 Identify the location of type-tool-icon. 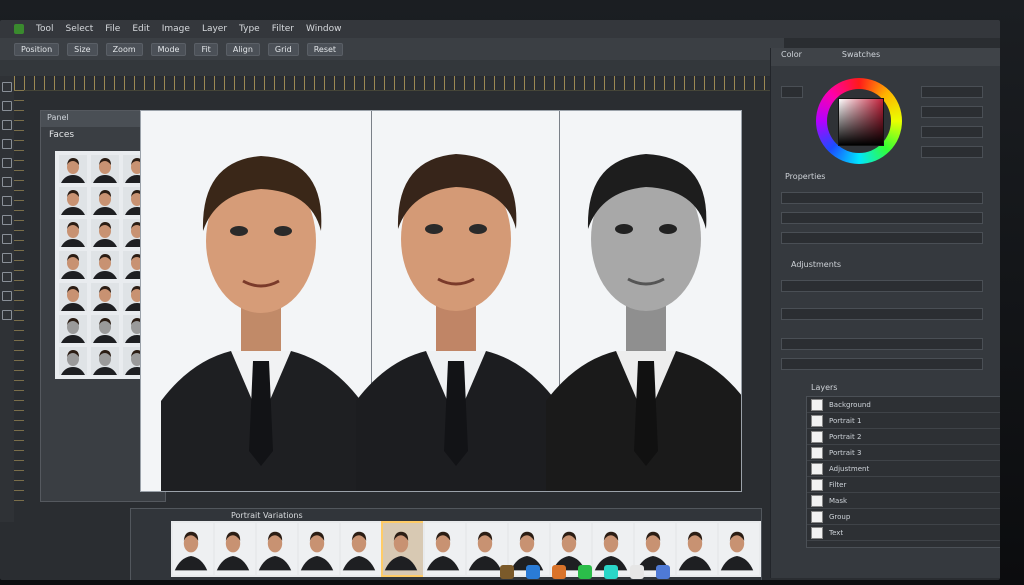
(7, 258).